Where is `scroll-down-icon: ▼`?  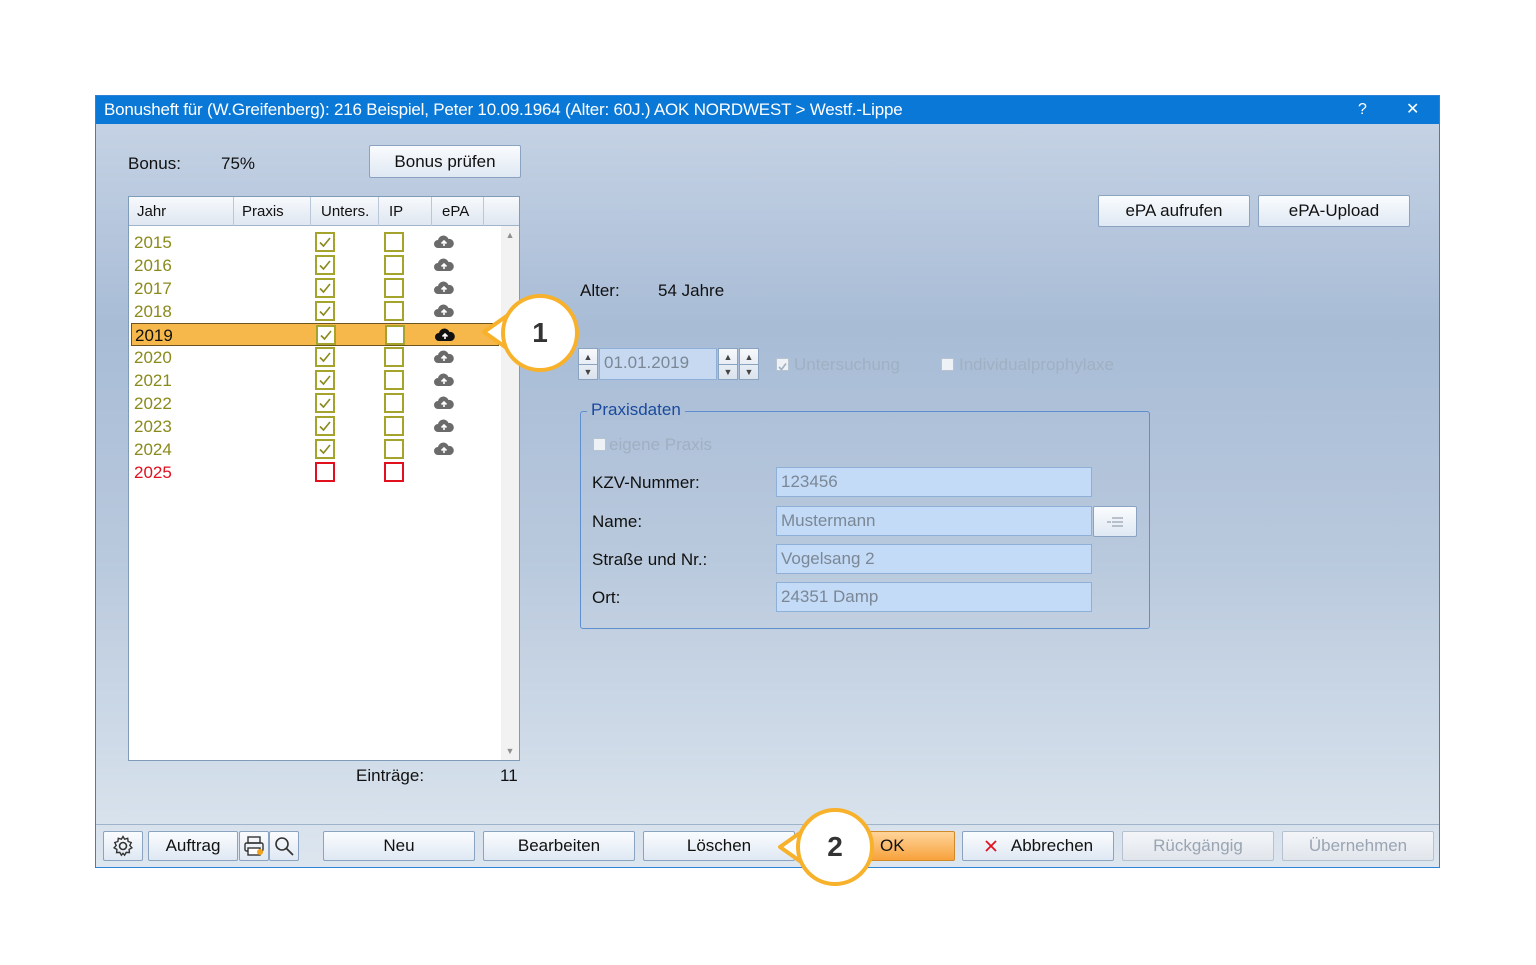
scroll-down-icon: ▼ is located at coordinates (510, 751).